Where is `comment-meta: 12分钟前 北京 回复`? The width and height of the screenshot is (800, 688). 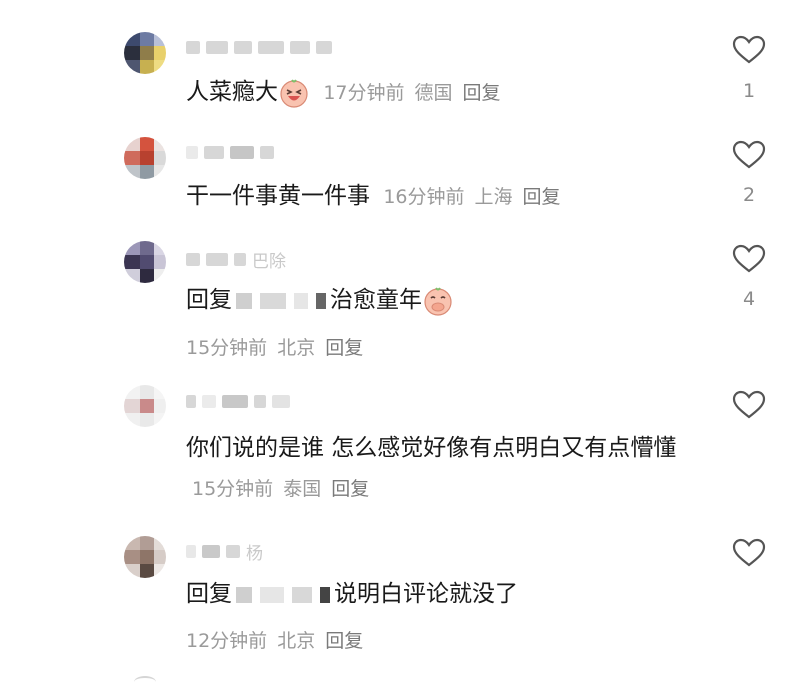 comment-meta: 12分钟前 北京 回复 is located at coordinates (274, 639).